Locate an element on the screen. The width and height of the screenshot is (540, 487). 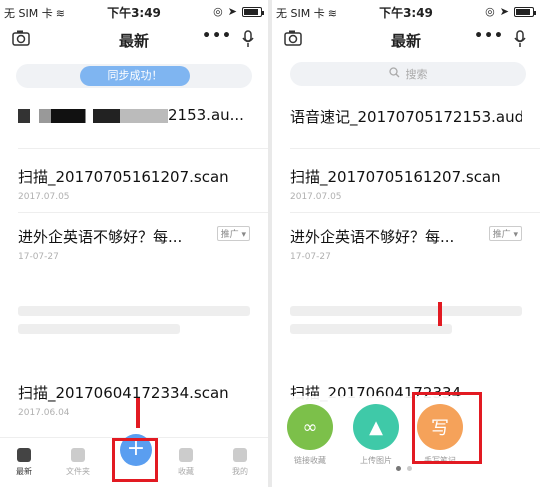
list-item-title: 语音速记_20170705172153.aud is located at coordinates (406, 117).